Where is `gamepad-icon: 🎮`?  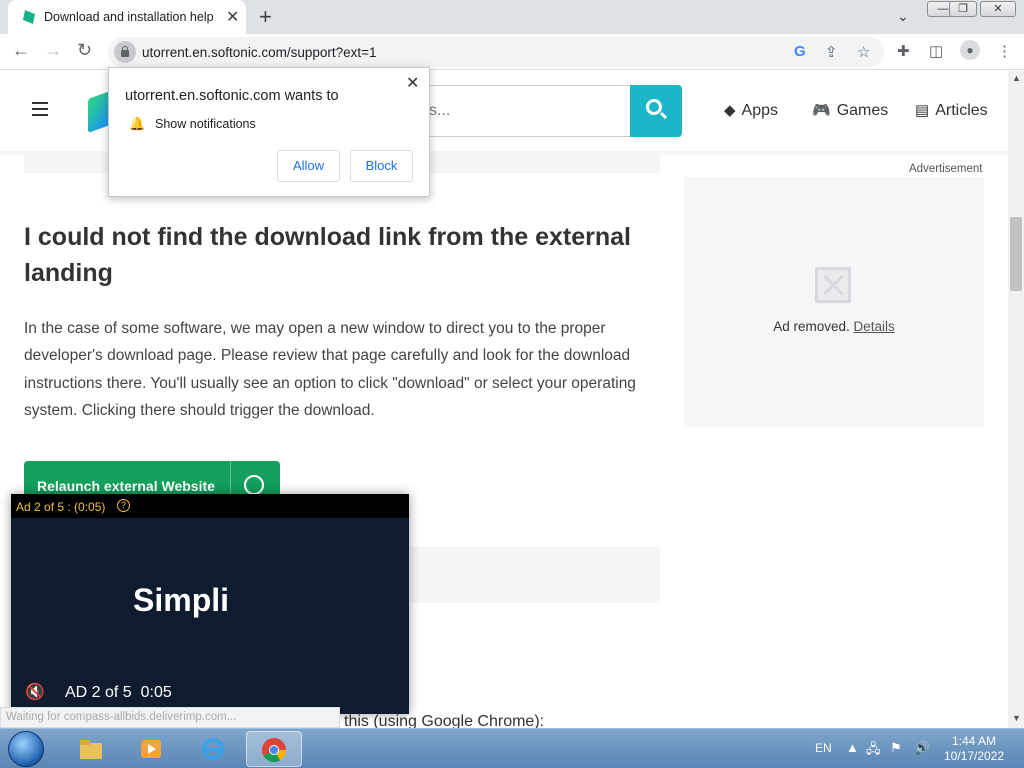 gamepad-icon: 🎮 is located at coordinates (821, 110).